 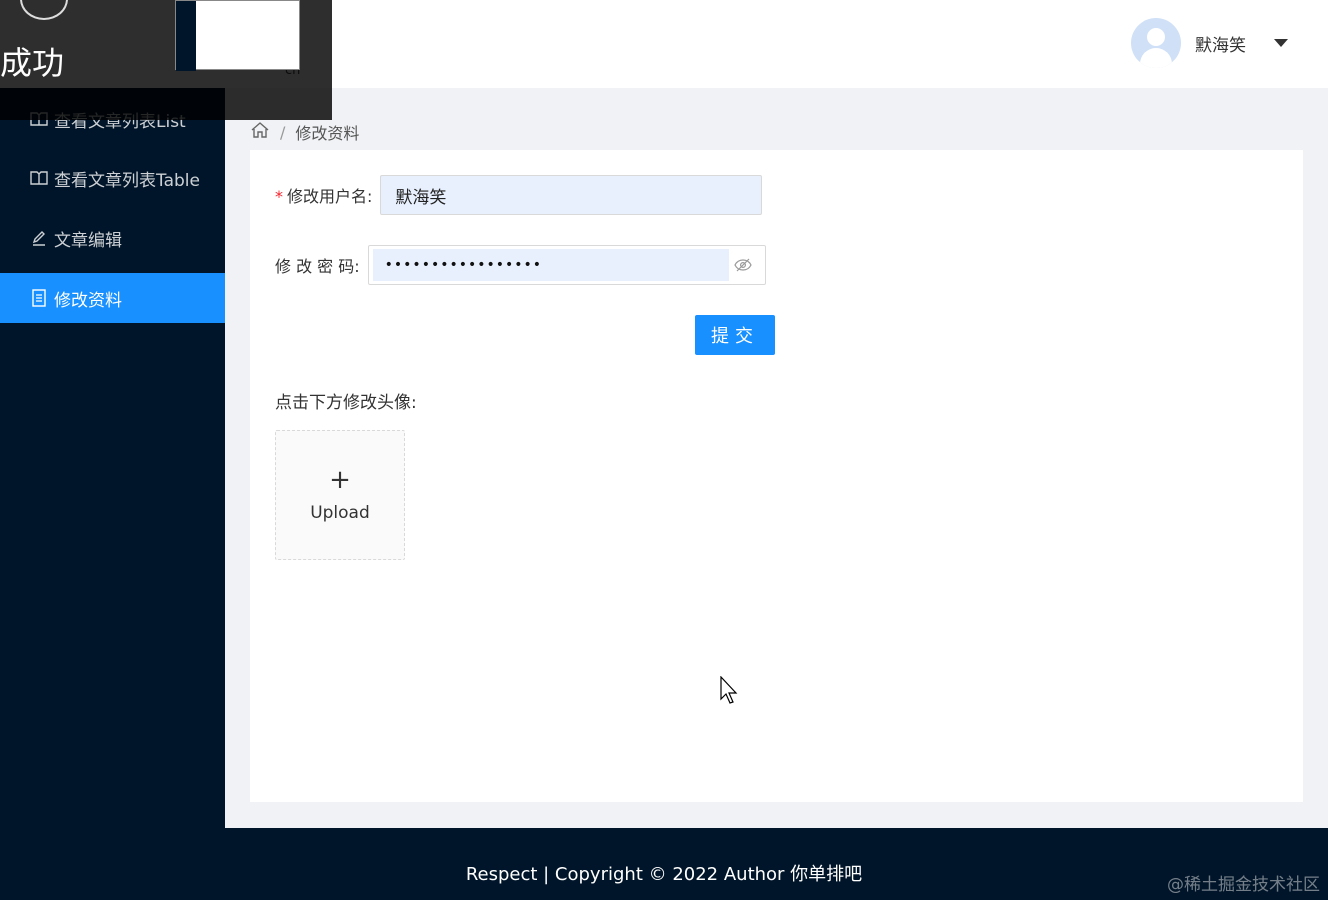 What do you see at coordinates (32, 63) in the screenshot?
I see `toast-message: 成功` at bounding box center [32, 63].